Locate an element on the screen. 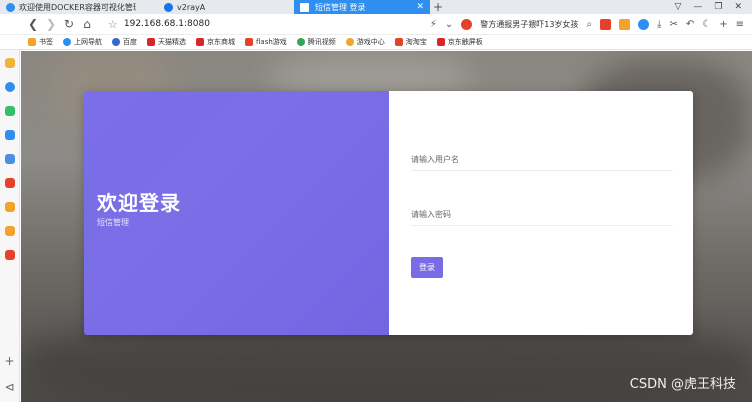 The image size is (752, 402). search-tool-icon is located at coordinates (9, 207).